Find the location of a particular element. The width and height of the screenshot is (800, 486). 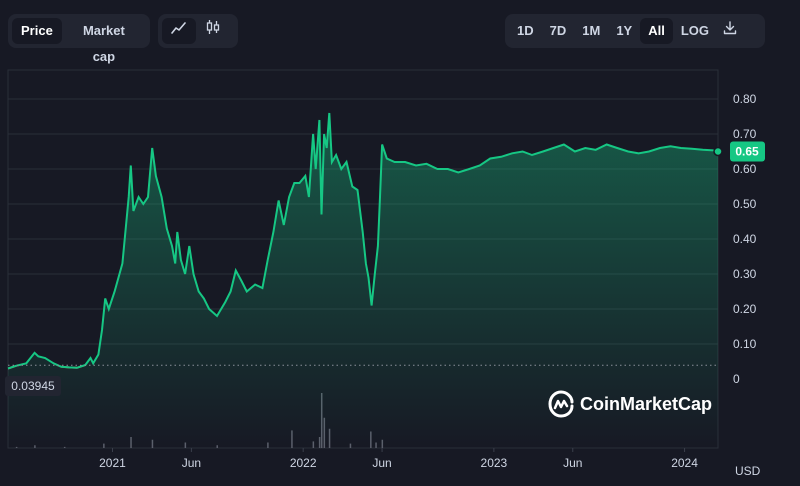

current-price-text: 0.65 is located at coordinates (747, 152).